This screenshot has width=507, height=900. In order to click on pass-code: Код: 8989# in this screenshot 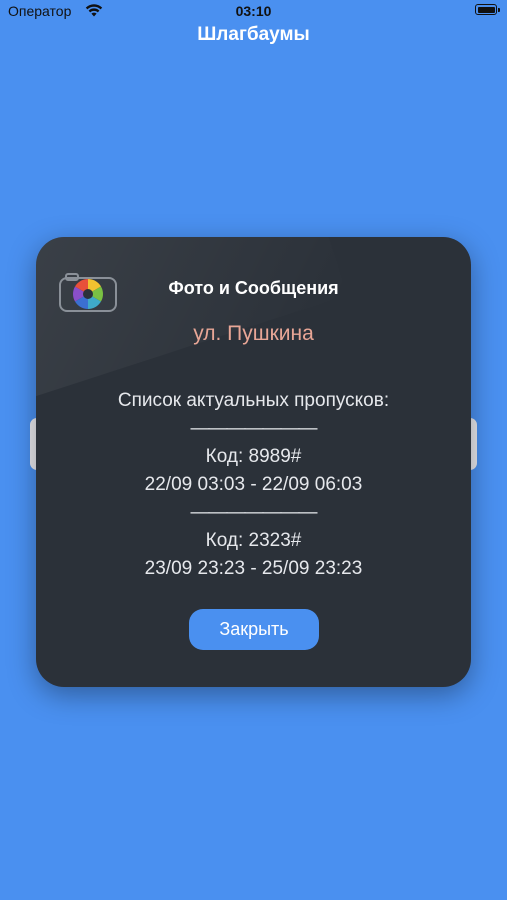, I will do `click(253, 456)`.